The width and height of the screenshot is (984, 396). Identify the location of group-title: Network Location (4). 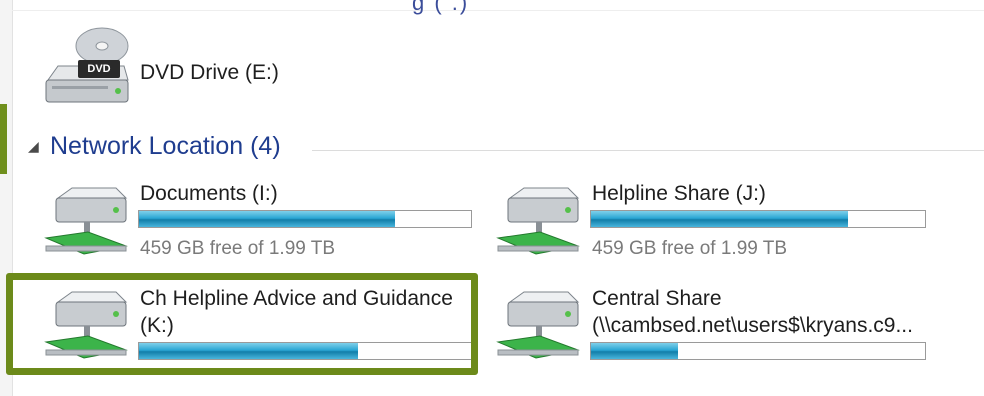
(165, 146).